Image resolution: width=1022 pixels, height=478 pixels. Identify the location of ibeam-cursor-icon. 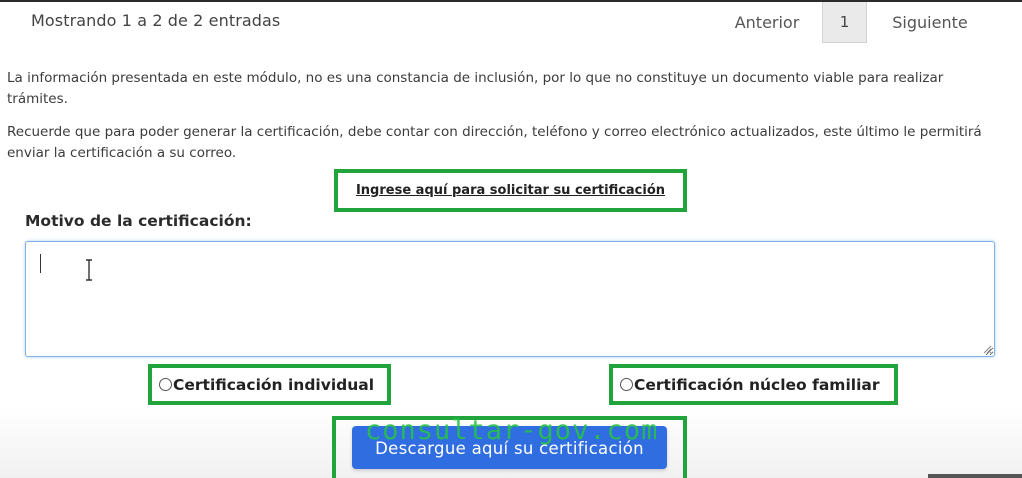
(89, 270).